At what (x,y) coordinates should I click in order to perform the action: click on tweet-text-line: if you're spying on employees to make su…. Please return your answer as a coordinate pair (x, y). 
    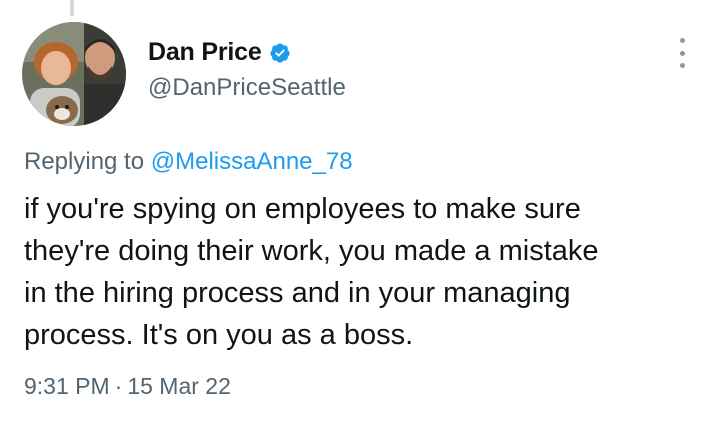
    Looking at the image, I should click on (302, 209).